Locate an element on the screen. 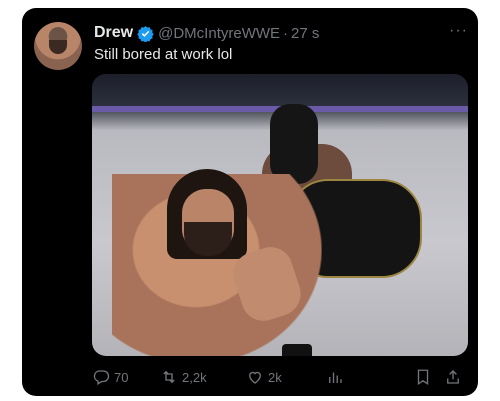  reply-button: 70 is located at coordinates (110, 377).